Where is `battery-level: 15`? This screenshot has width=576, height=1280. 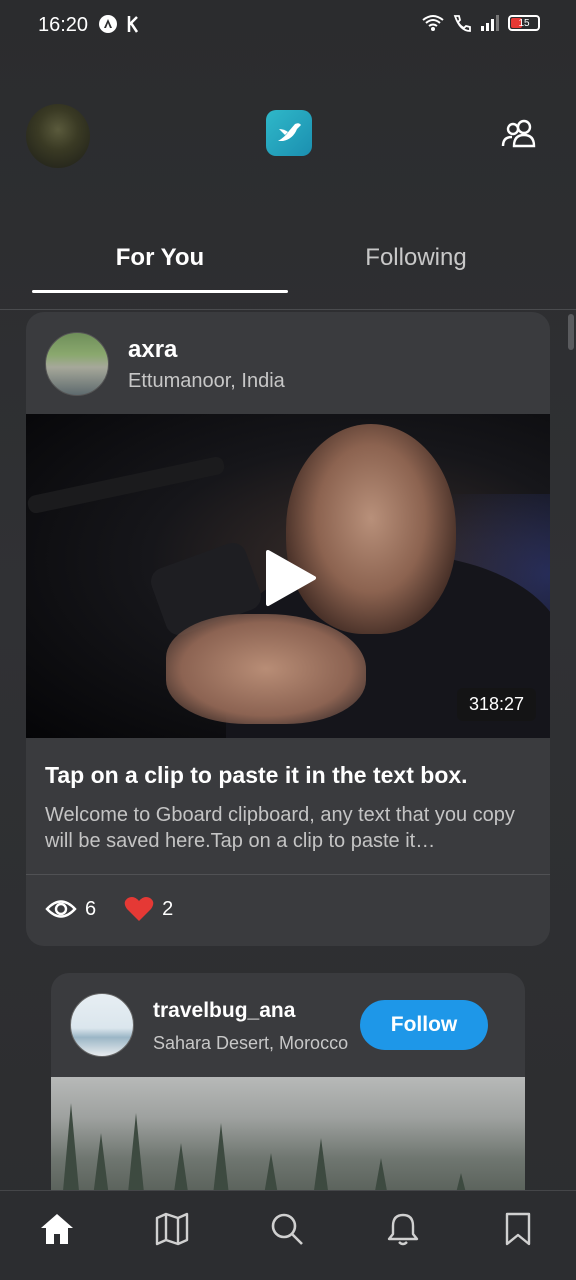 battery-level: 15 is located at coordinates (524, 23).